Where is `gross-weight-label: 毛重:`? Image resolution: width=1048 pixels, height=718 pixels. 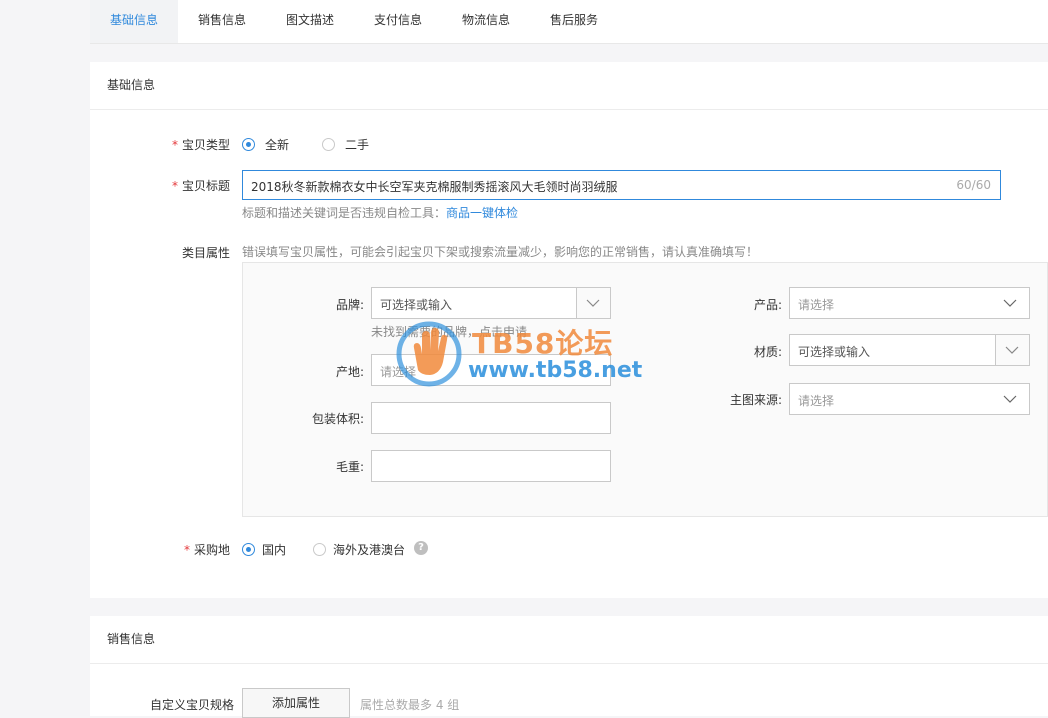
gross-weight-label: 毛重: is located at coordinates (349, 467).